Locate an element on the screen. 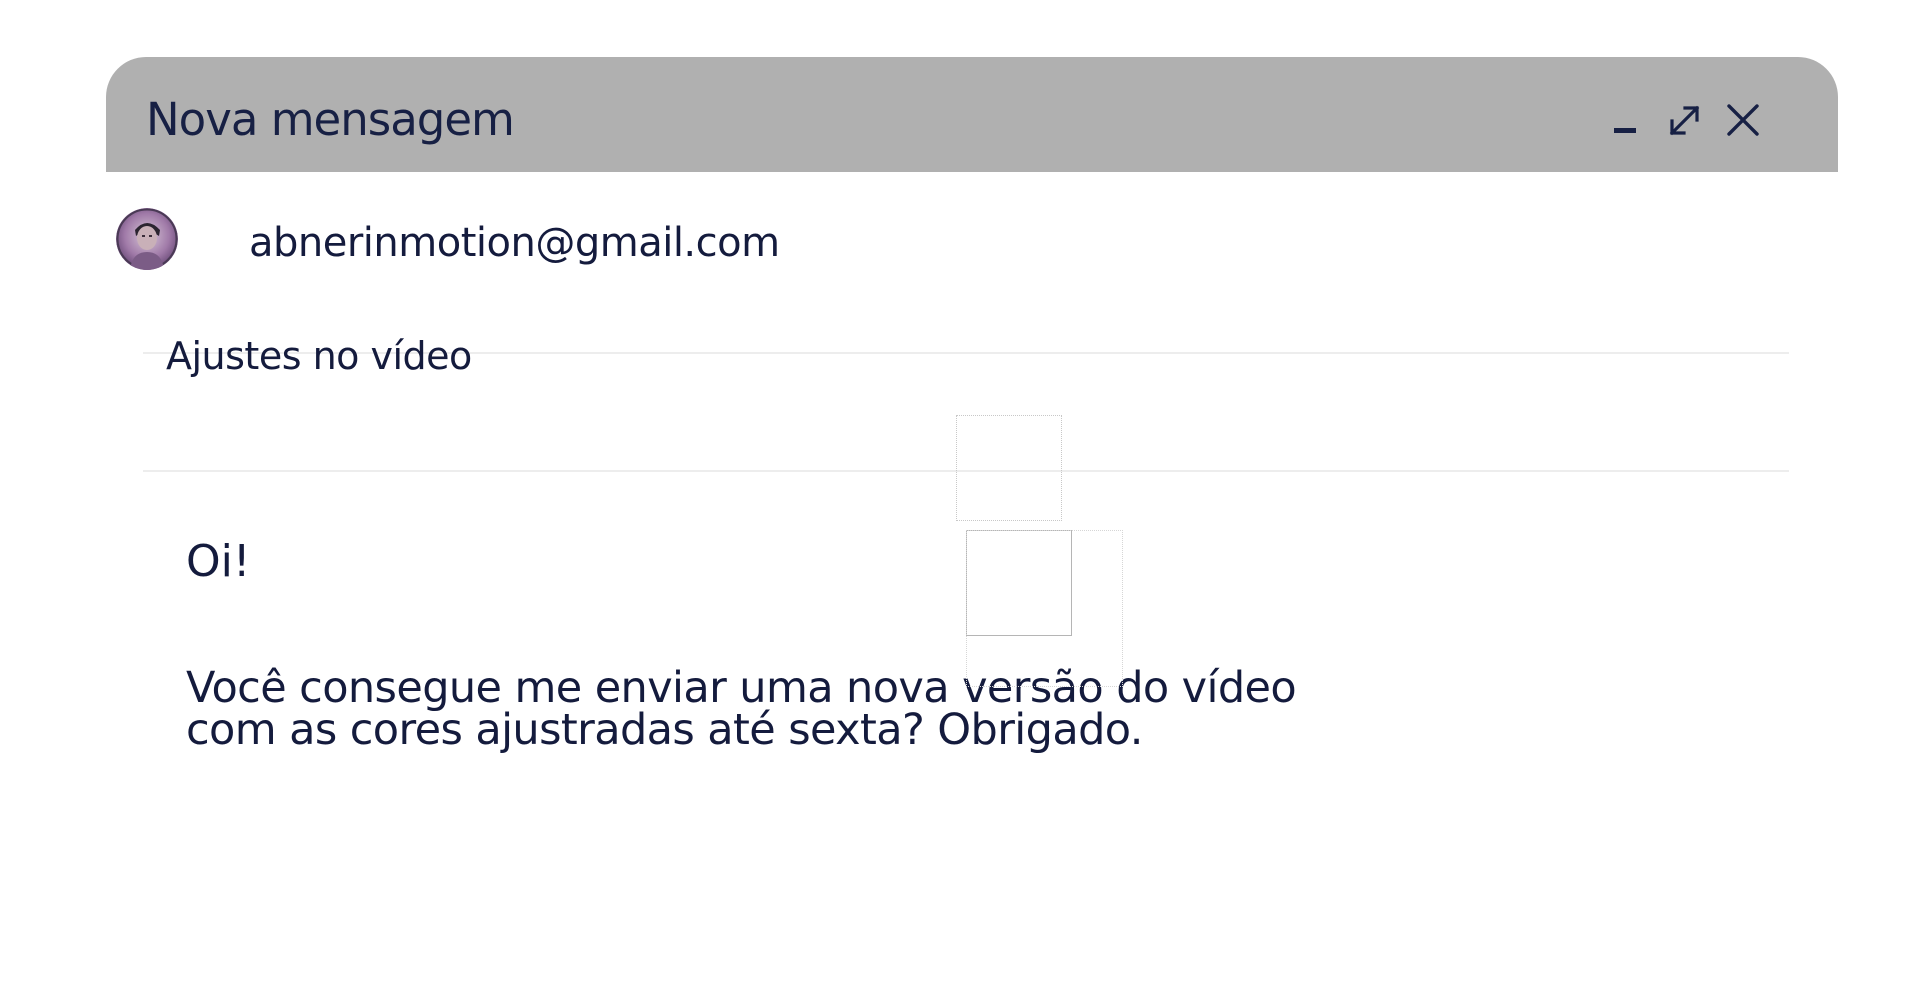 This screenshot has height=1000, width=1920. message-greeting: Oi! is located at coordinates (218, 561).